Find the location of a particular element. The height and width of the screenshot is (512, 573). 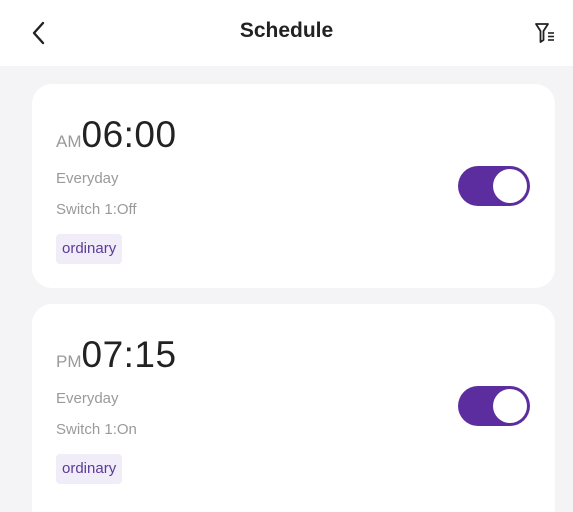

action-label: Switch 1:Off is located at coordinates (96, 209).